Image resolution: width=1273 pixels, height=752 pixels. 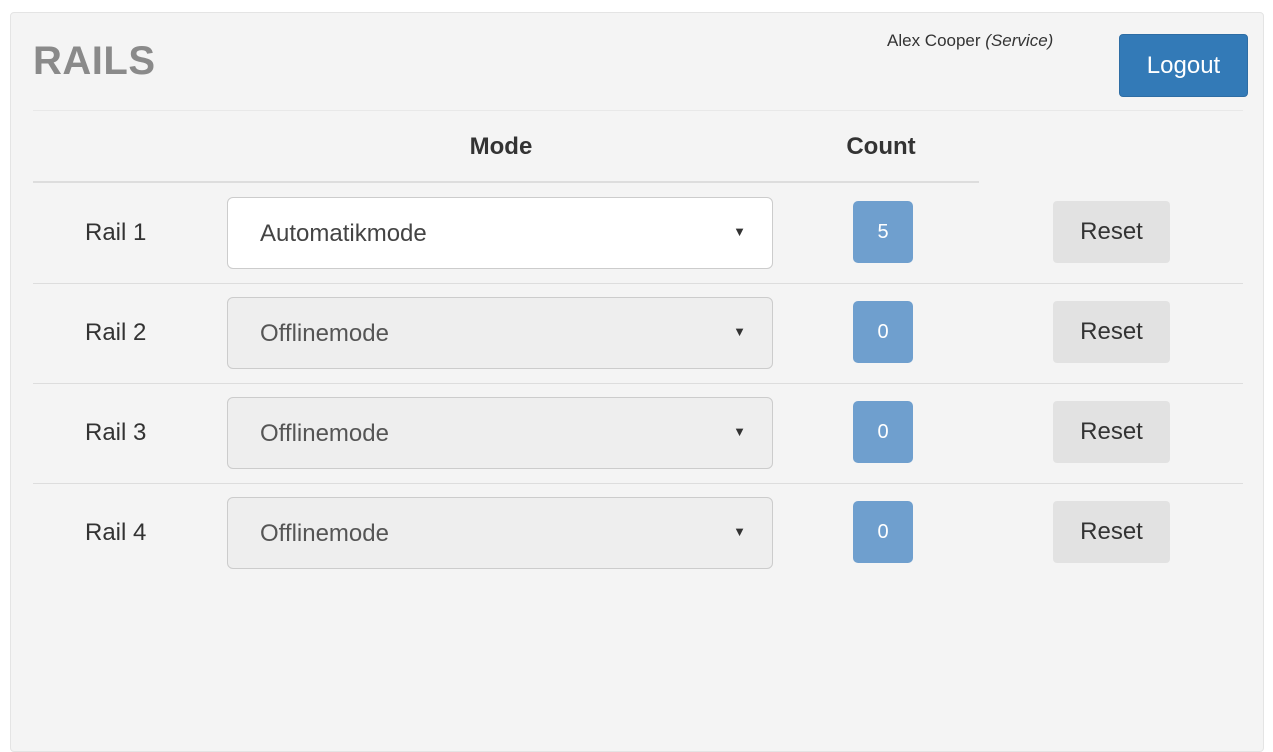 What do you see at coordinates (116, 532) in the screenshot?
I see `rail-label: Rail 4` at bounding box center [116, 532].